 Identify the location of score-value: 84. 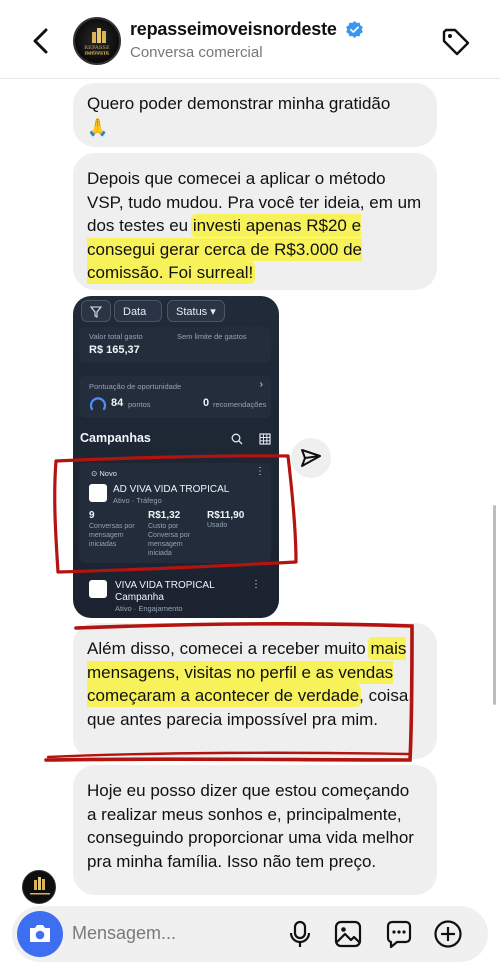
(117, 403).